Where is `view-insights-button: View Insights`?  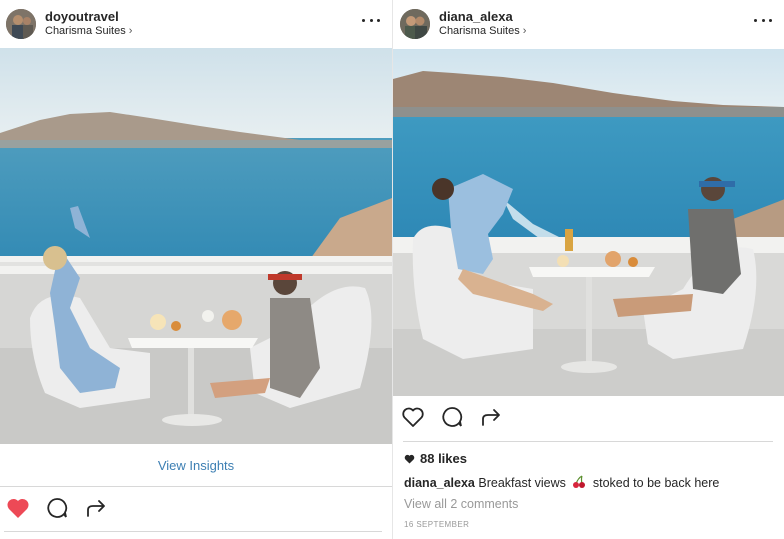 view-insights-button: View Insights is located at coordinates (196, 465).